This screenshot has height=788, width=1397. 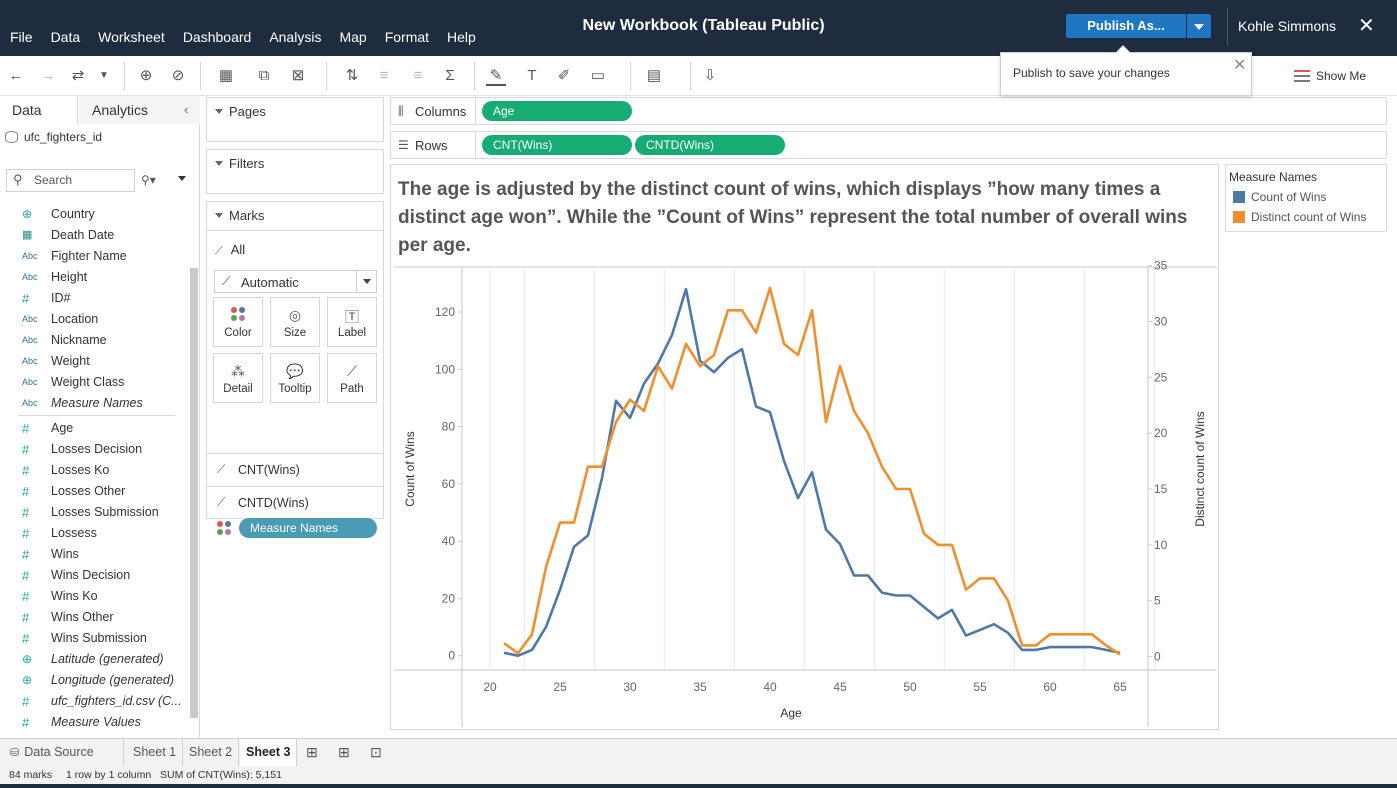 I want to click on rows-shelf: ☰ Rows CNT(Wins) CNTD(Wins), so click(x=888, y=145).